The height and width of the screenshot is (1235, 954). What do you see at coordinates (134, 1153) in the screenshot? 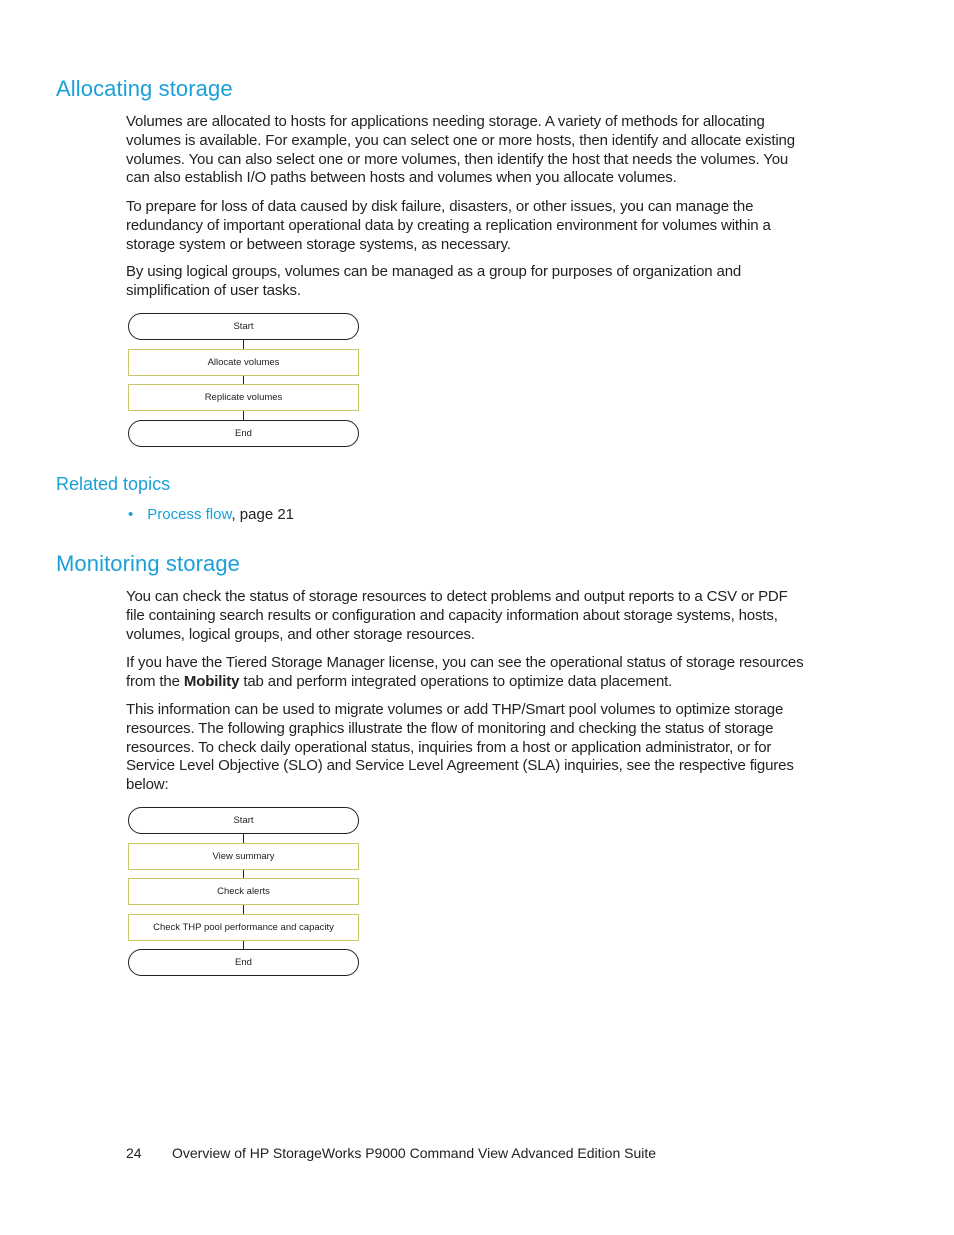
I see `page-number: 24` at bounding box center [134, 1153].